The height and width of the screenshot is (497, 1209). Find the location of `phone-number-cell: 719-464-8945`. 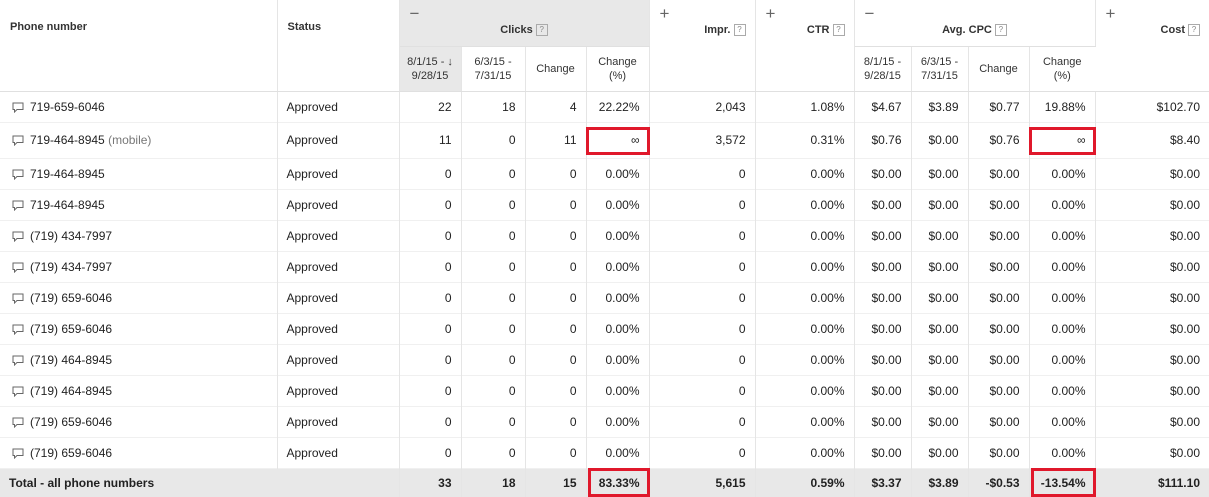

phone-number-cell: 719-464-8945 is located at coordinates (138, 204).